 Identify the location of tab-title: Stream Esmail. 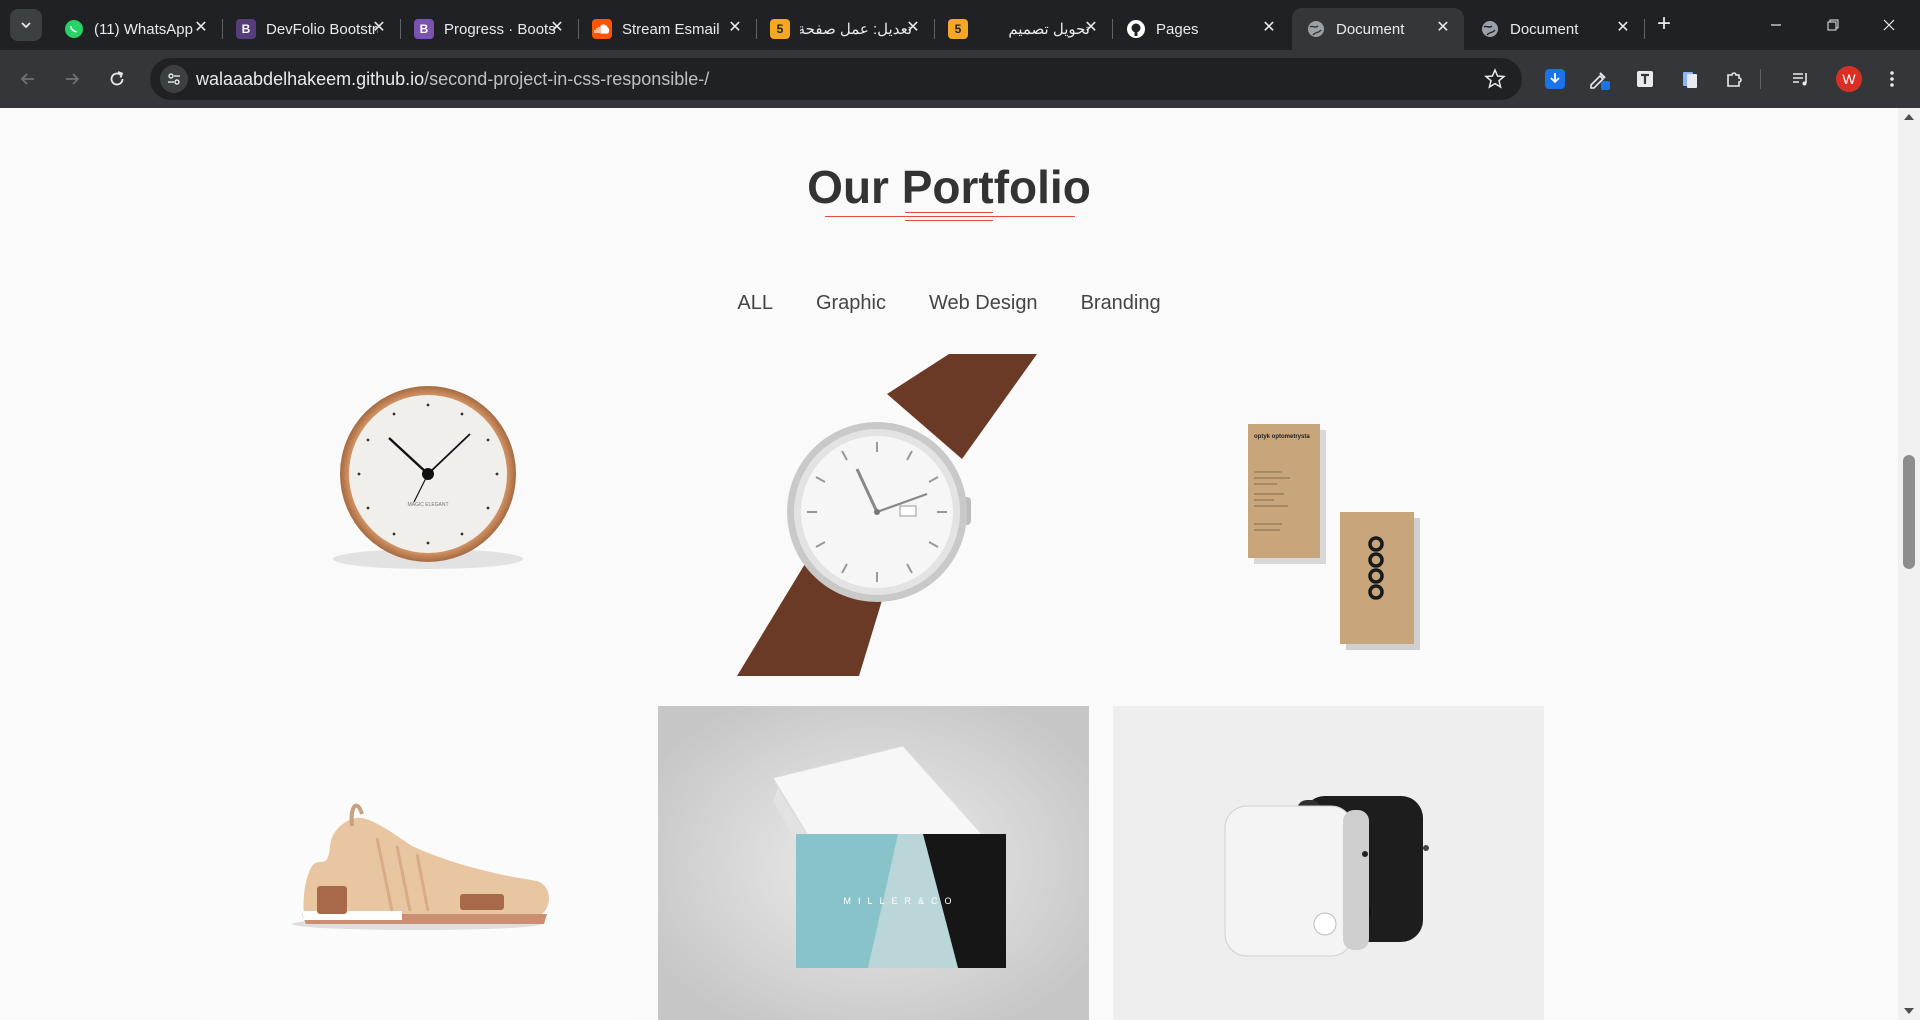
(671, 29).